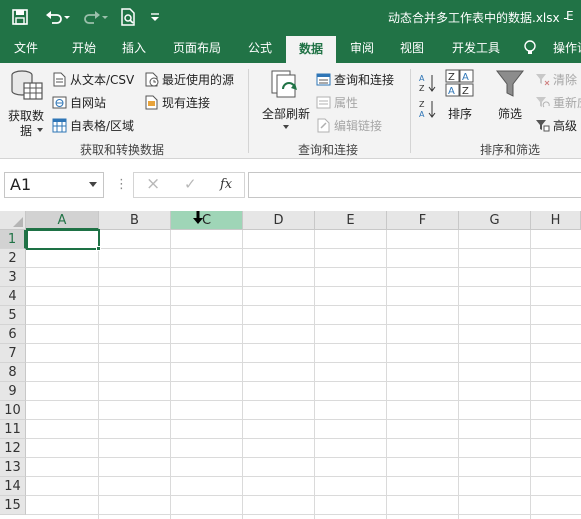 Image resolution: width=581 pixels, height=519 pixels. I want to click on row-header-14: 14, so click(13, 486).